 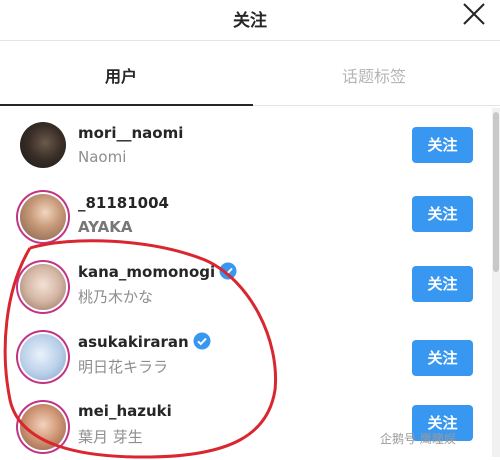 What do you see at coordinates (126, 105) in the screenshot?
I see `active-tab-indicator` at bounding box center [126, 105].